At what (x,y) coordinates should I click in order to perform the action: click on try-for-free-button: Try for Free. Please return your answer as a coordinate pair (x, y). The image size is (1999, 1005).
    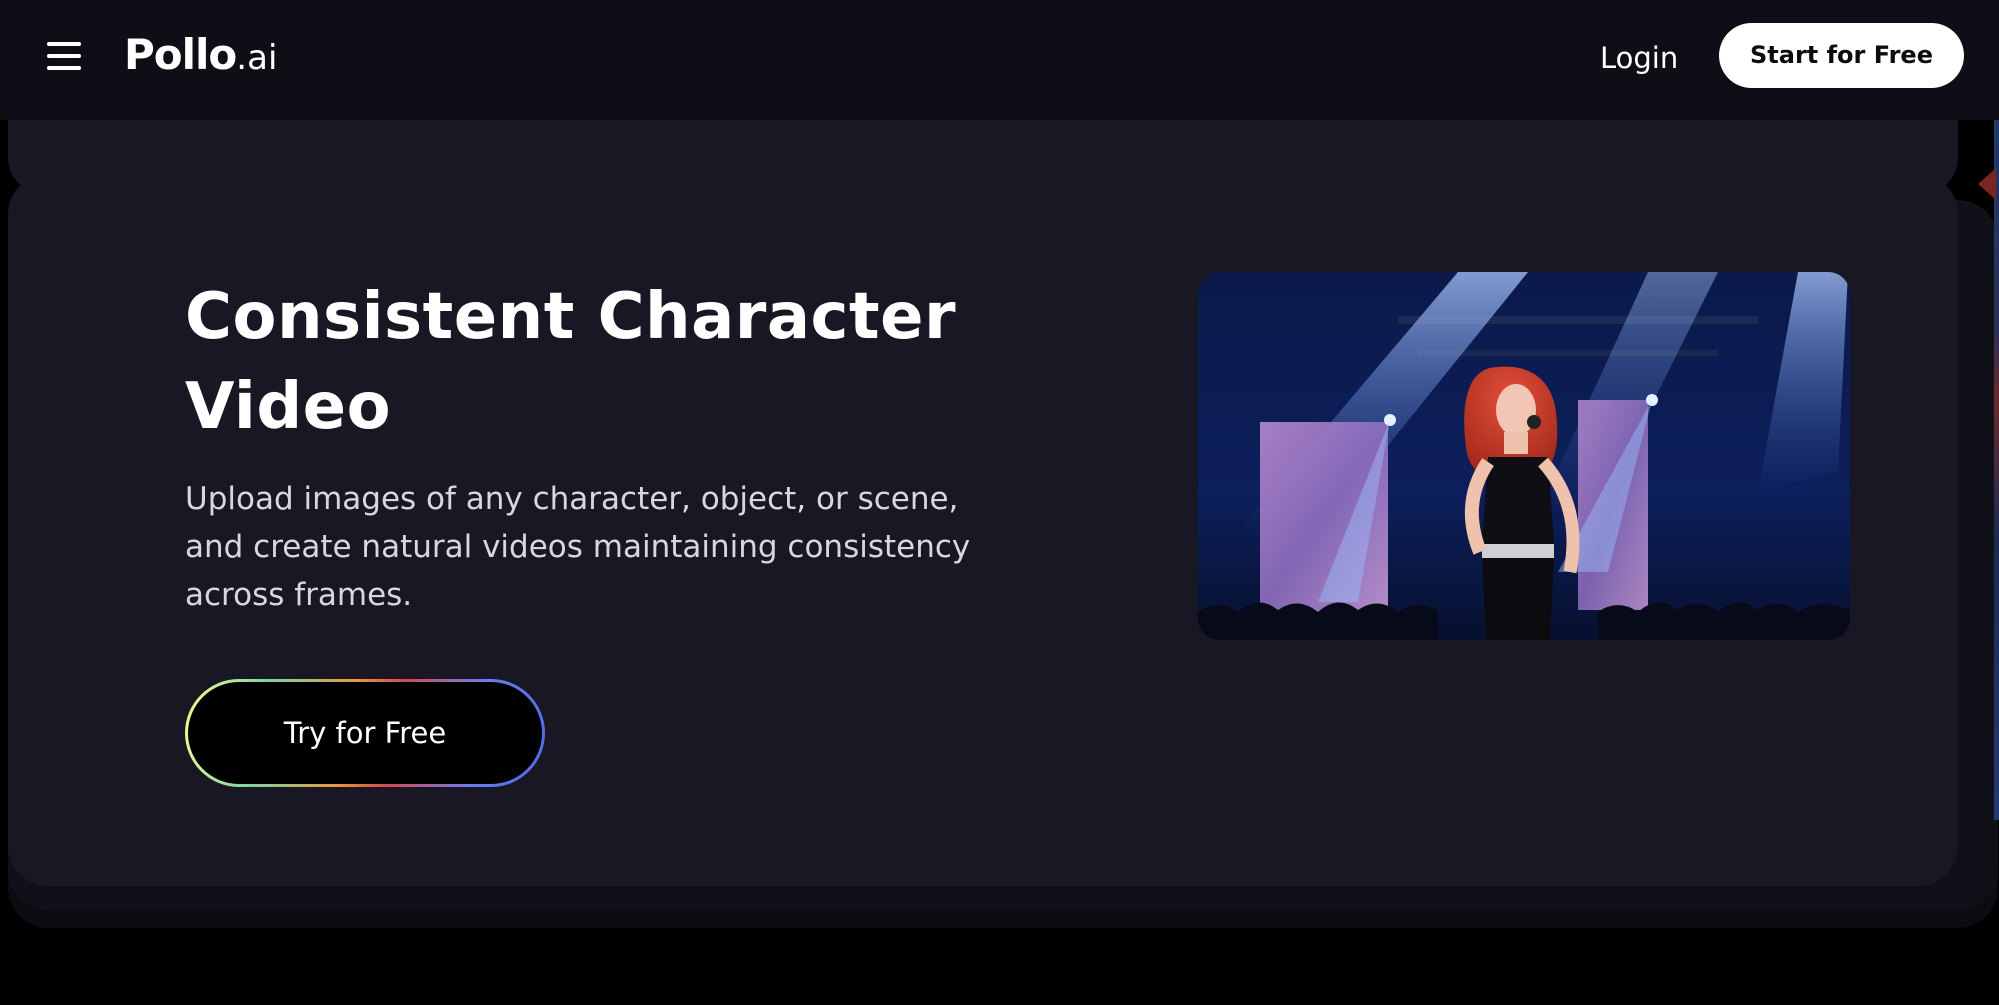
    Looking at the image, I should click on (365, 733).